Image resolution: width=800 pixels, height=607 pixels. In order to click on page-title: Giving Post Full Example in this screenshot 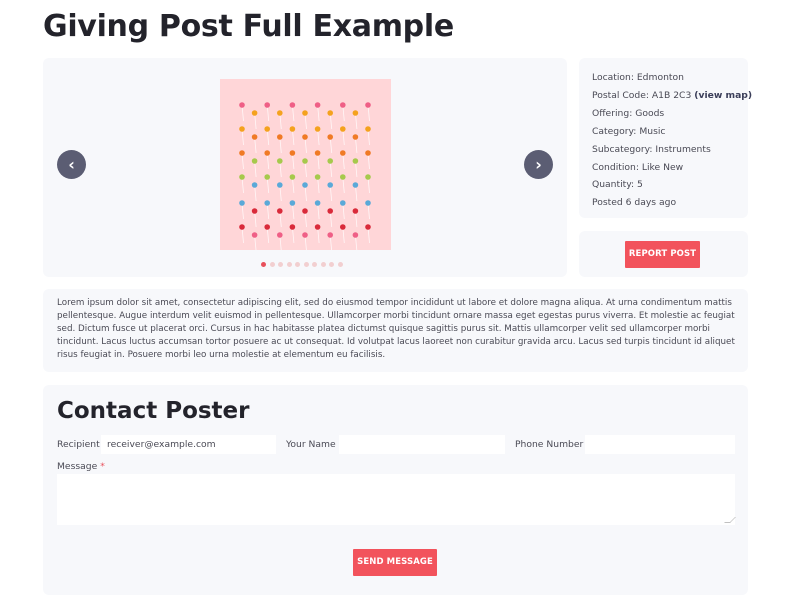, I will do `click(248, 26)`.